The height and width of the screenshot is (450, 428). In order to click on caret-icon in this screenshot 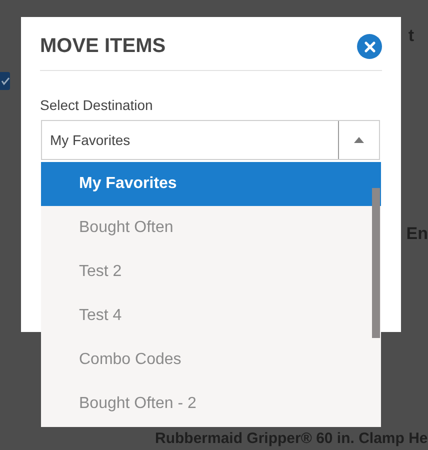, I will do `click(359, 140)`.